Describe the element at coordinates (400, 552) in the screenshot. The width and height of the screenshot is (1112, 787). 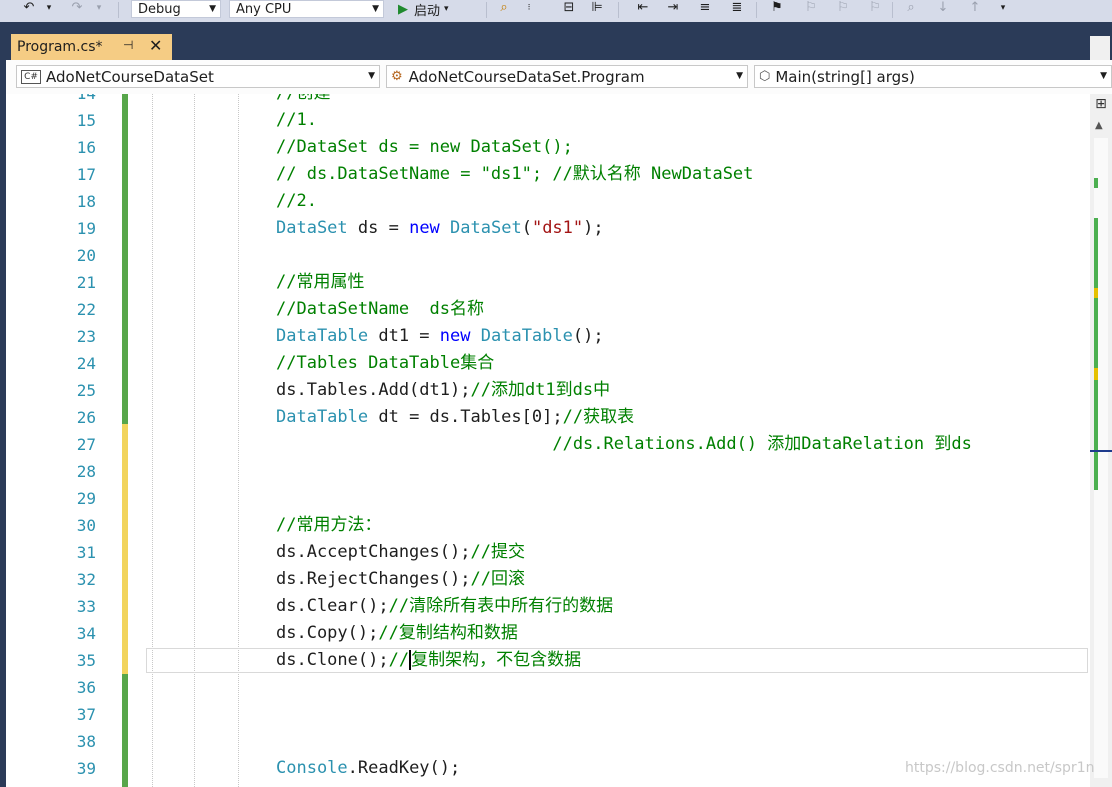
I see `code-text: ds.AcceptChanges();//提交` at that location.